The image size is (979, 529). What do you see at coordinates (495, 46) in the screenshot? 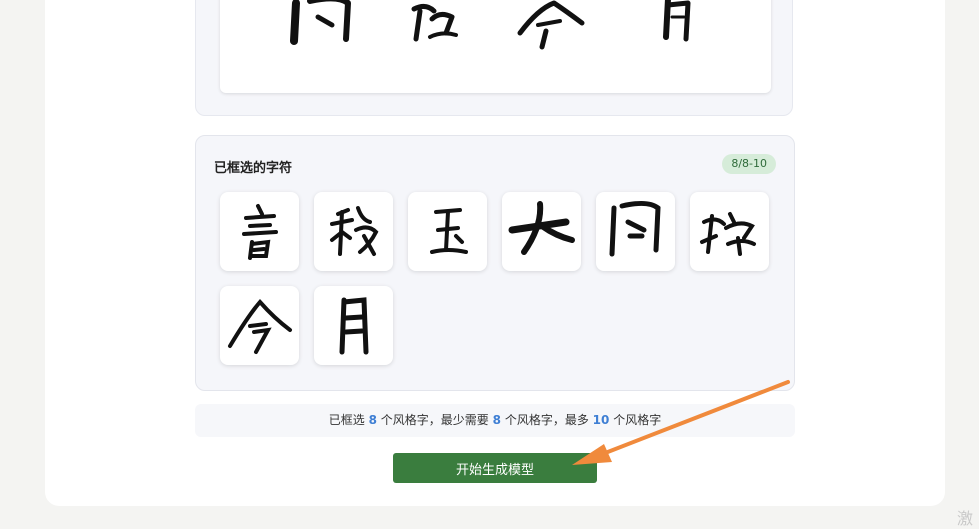
I see `calligraphy-preview-image` at bounding box center [495, 46].